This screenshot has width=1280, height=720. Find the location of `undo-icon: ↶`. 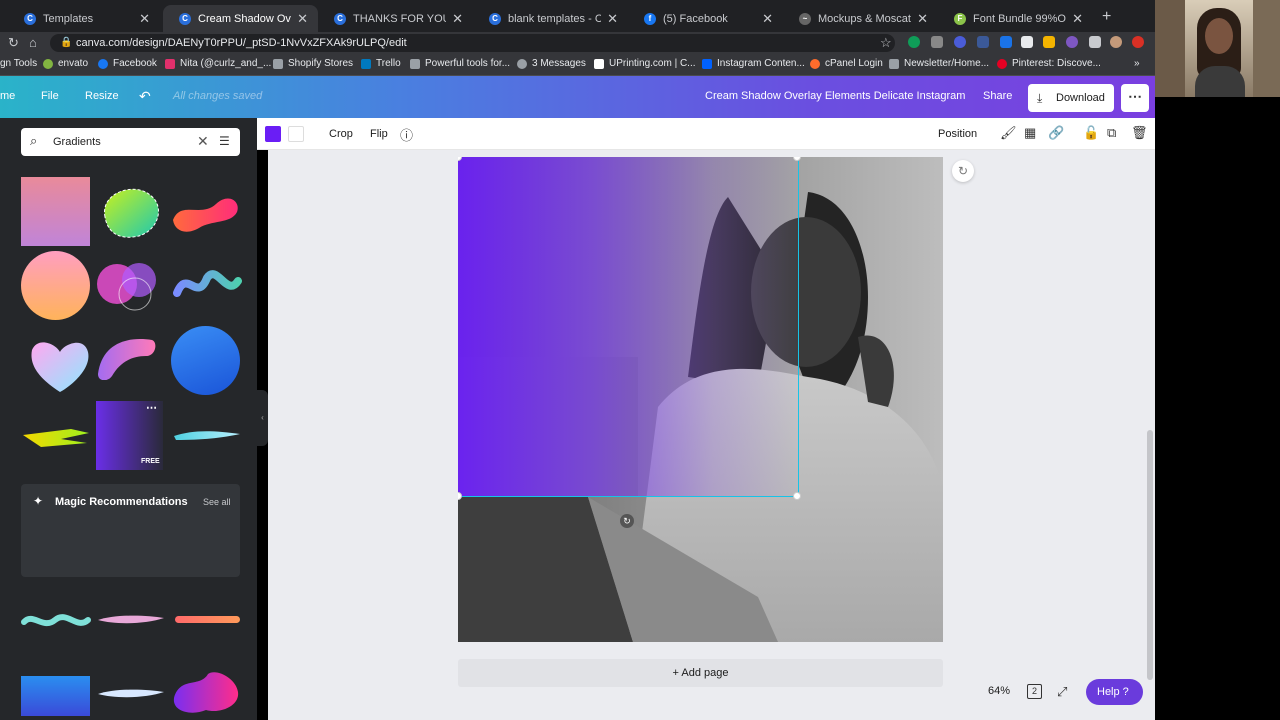

undo-icon: ↶ is located at coordinates (145, 96).